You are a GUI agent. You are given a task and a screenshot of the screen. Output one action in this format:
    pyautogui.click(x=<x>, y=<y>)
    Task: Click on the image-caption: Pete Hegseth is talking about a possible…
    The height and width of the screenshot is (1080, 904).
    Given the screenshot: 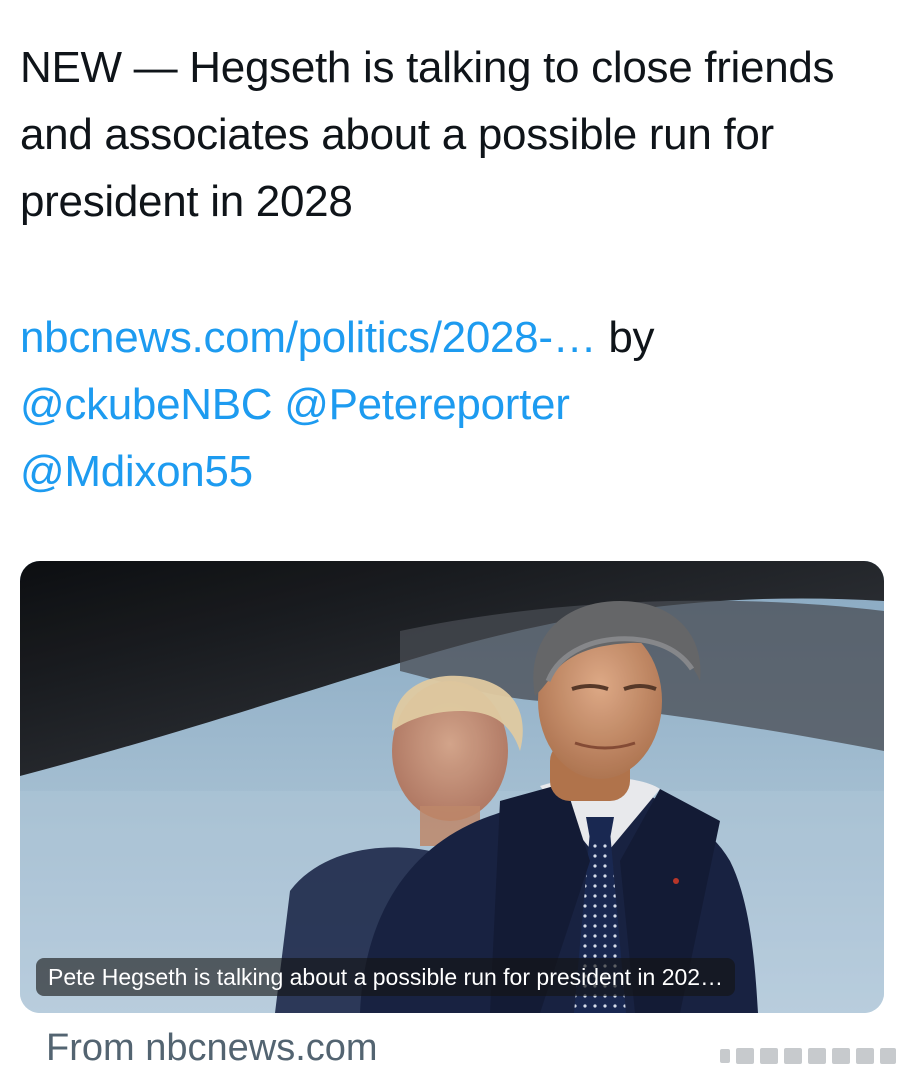 What is the action you would take?
    pyautogui.click(x=386, y=977)
    